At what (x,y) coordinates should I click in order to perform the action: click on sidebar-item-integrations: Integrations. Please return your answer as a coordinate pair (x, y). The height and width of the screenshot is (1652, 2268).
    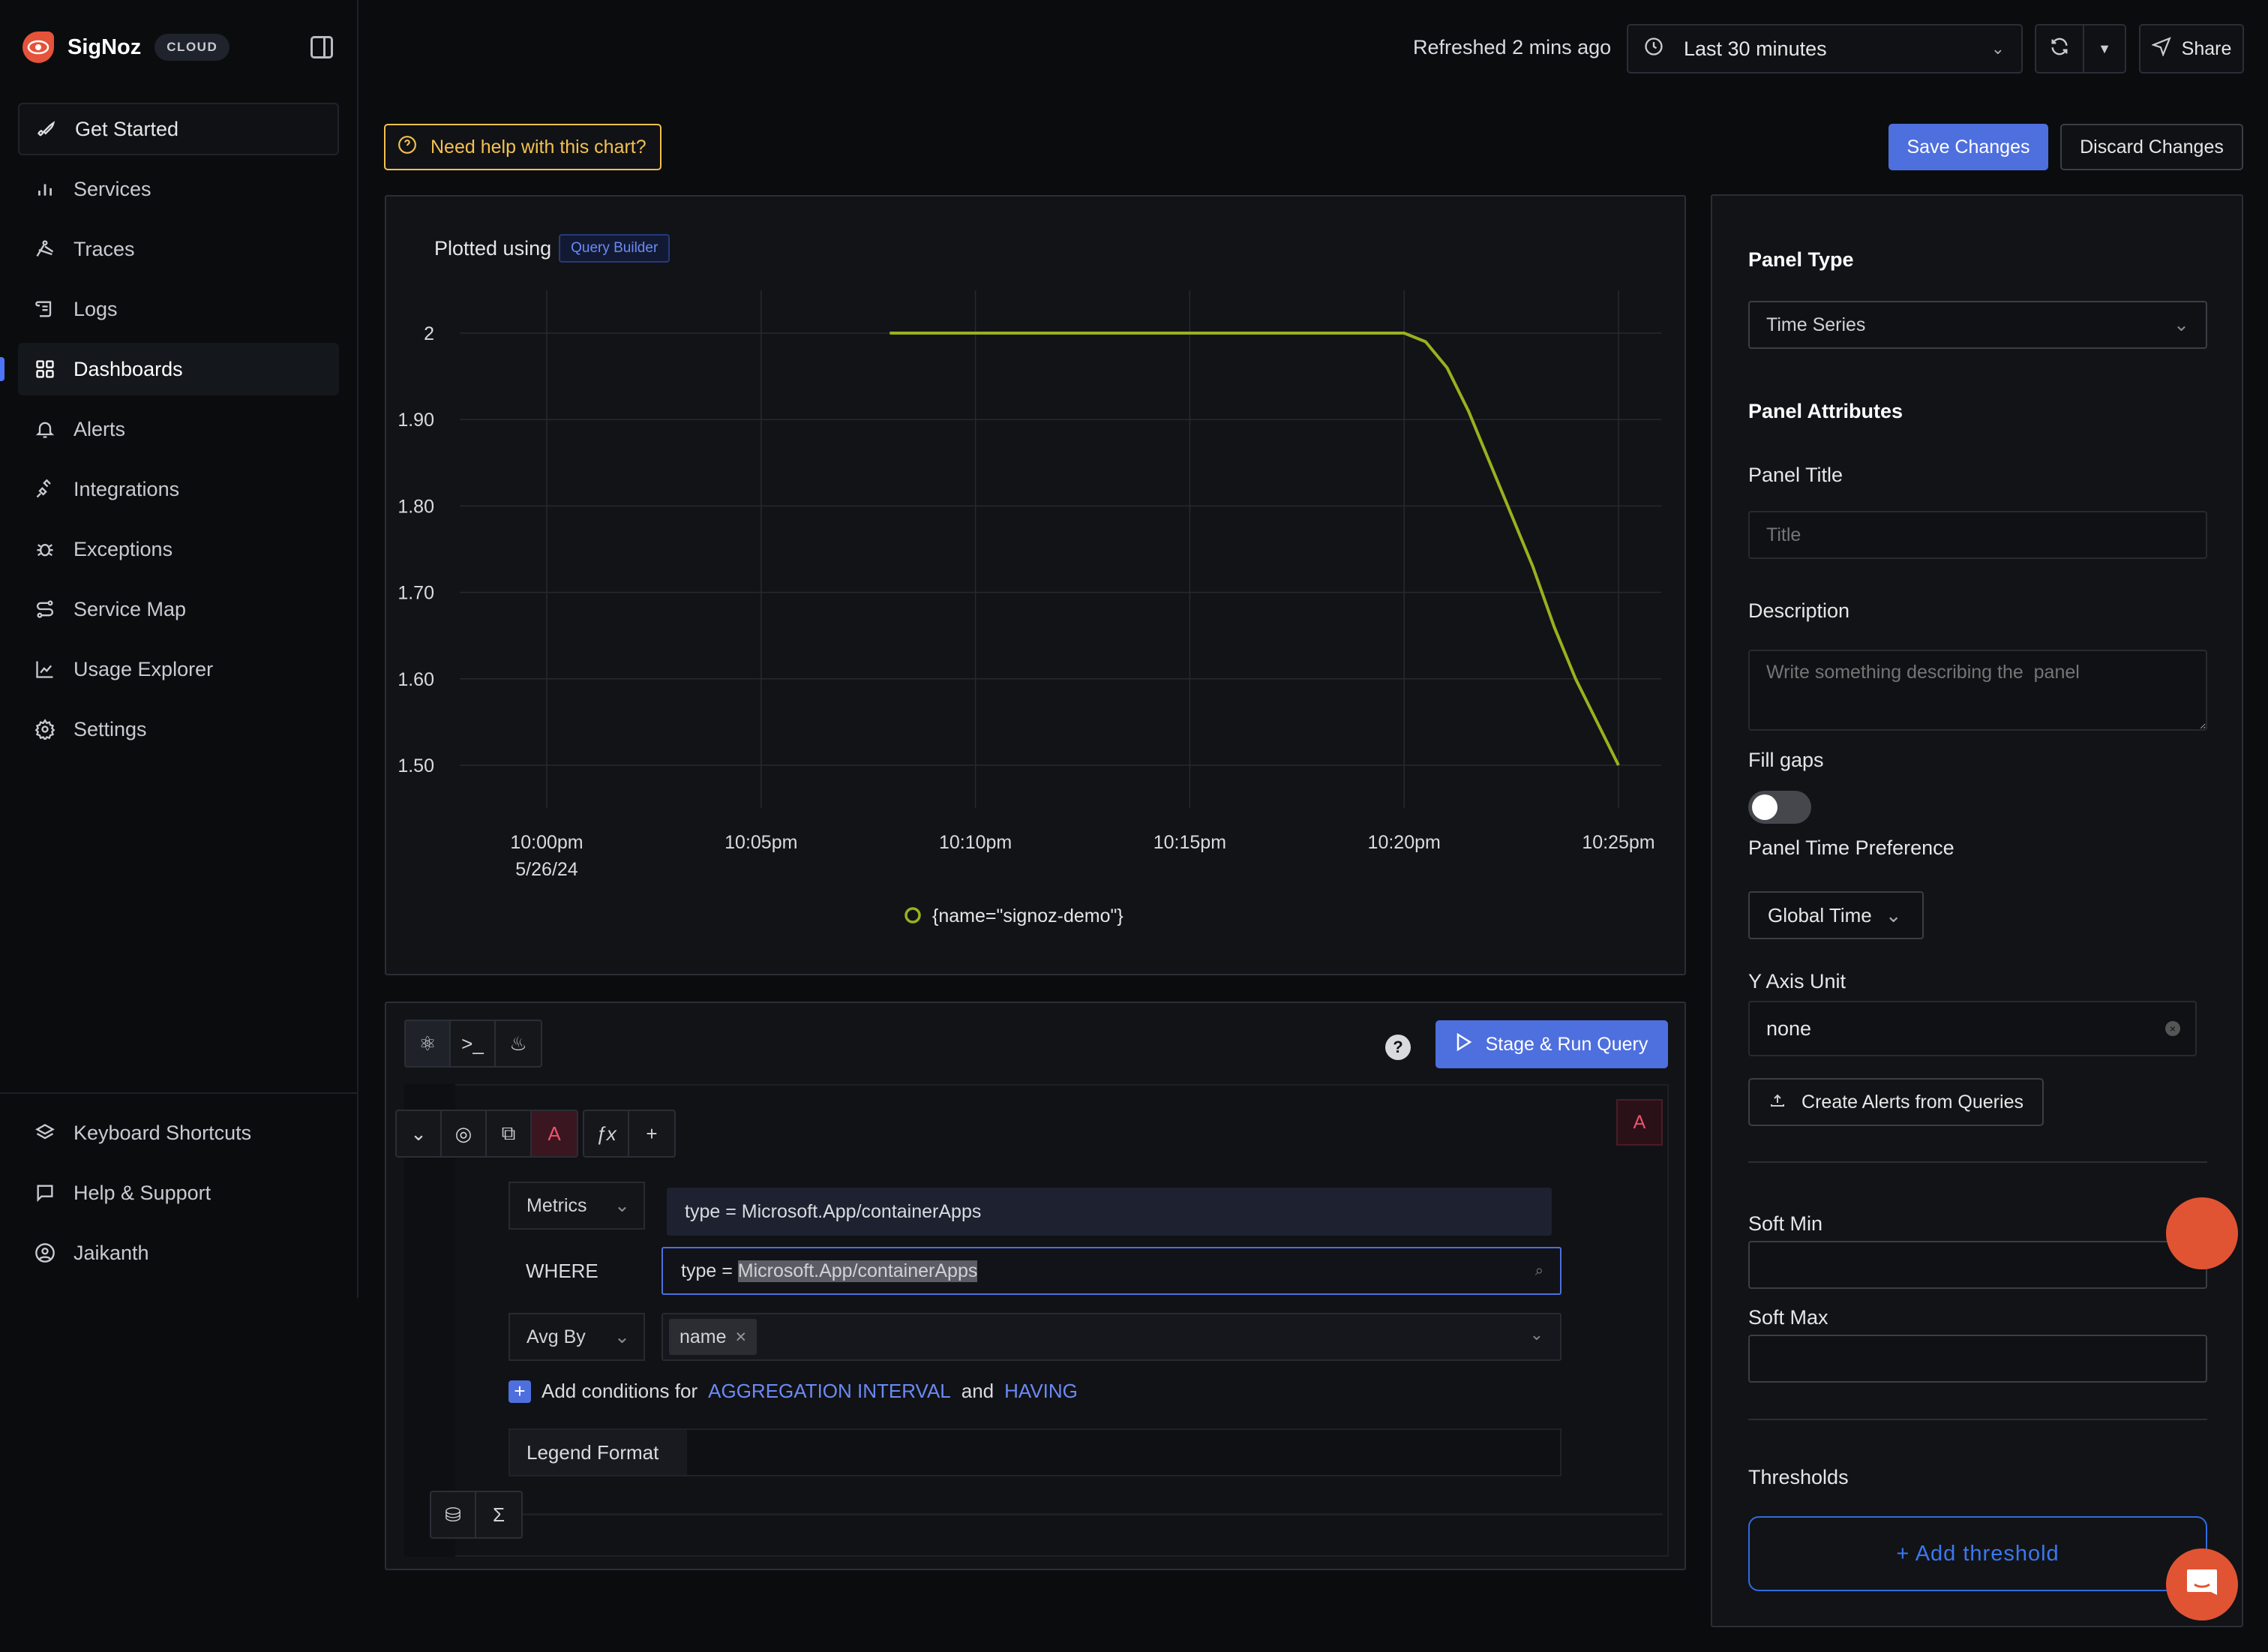
    Looking at the image, I should click on (178, 489).